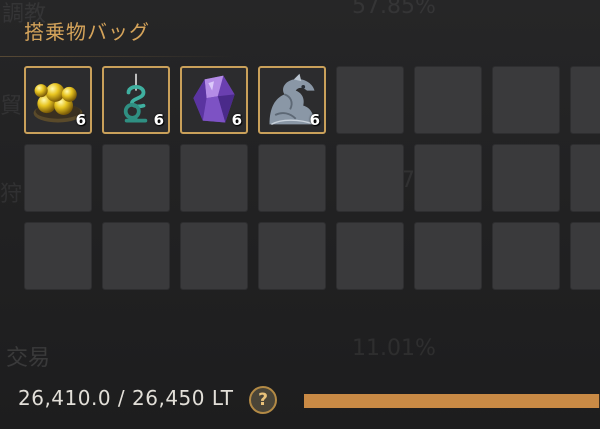  Describe the element at coordinates (394, 9) in the screenshot. I see `ghost-text: 57.85%` at that location.